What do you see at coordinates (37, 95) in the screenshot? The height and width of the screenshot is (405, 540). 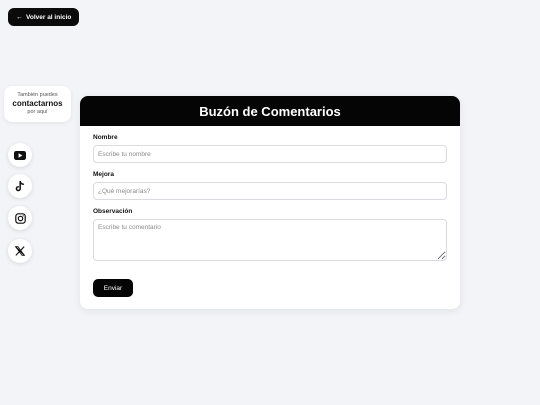 I see `contact-line-1: También puedes` at bounding box center [37, 95].